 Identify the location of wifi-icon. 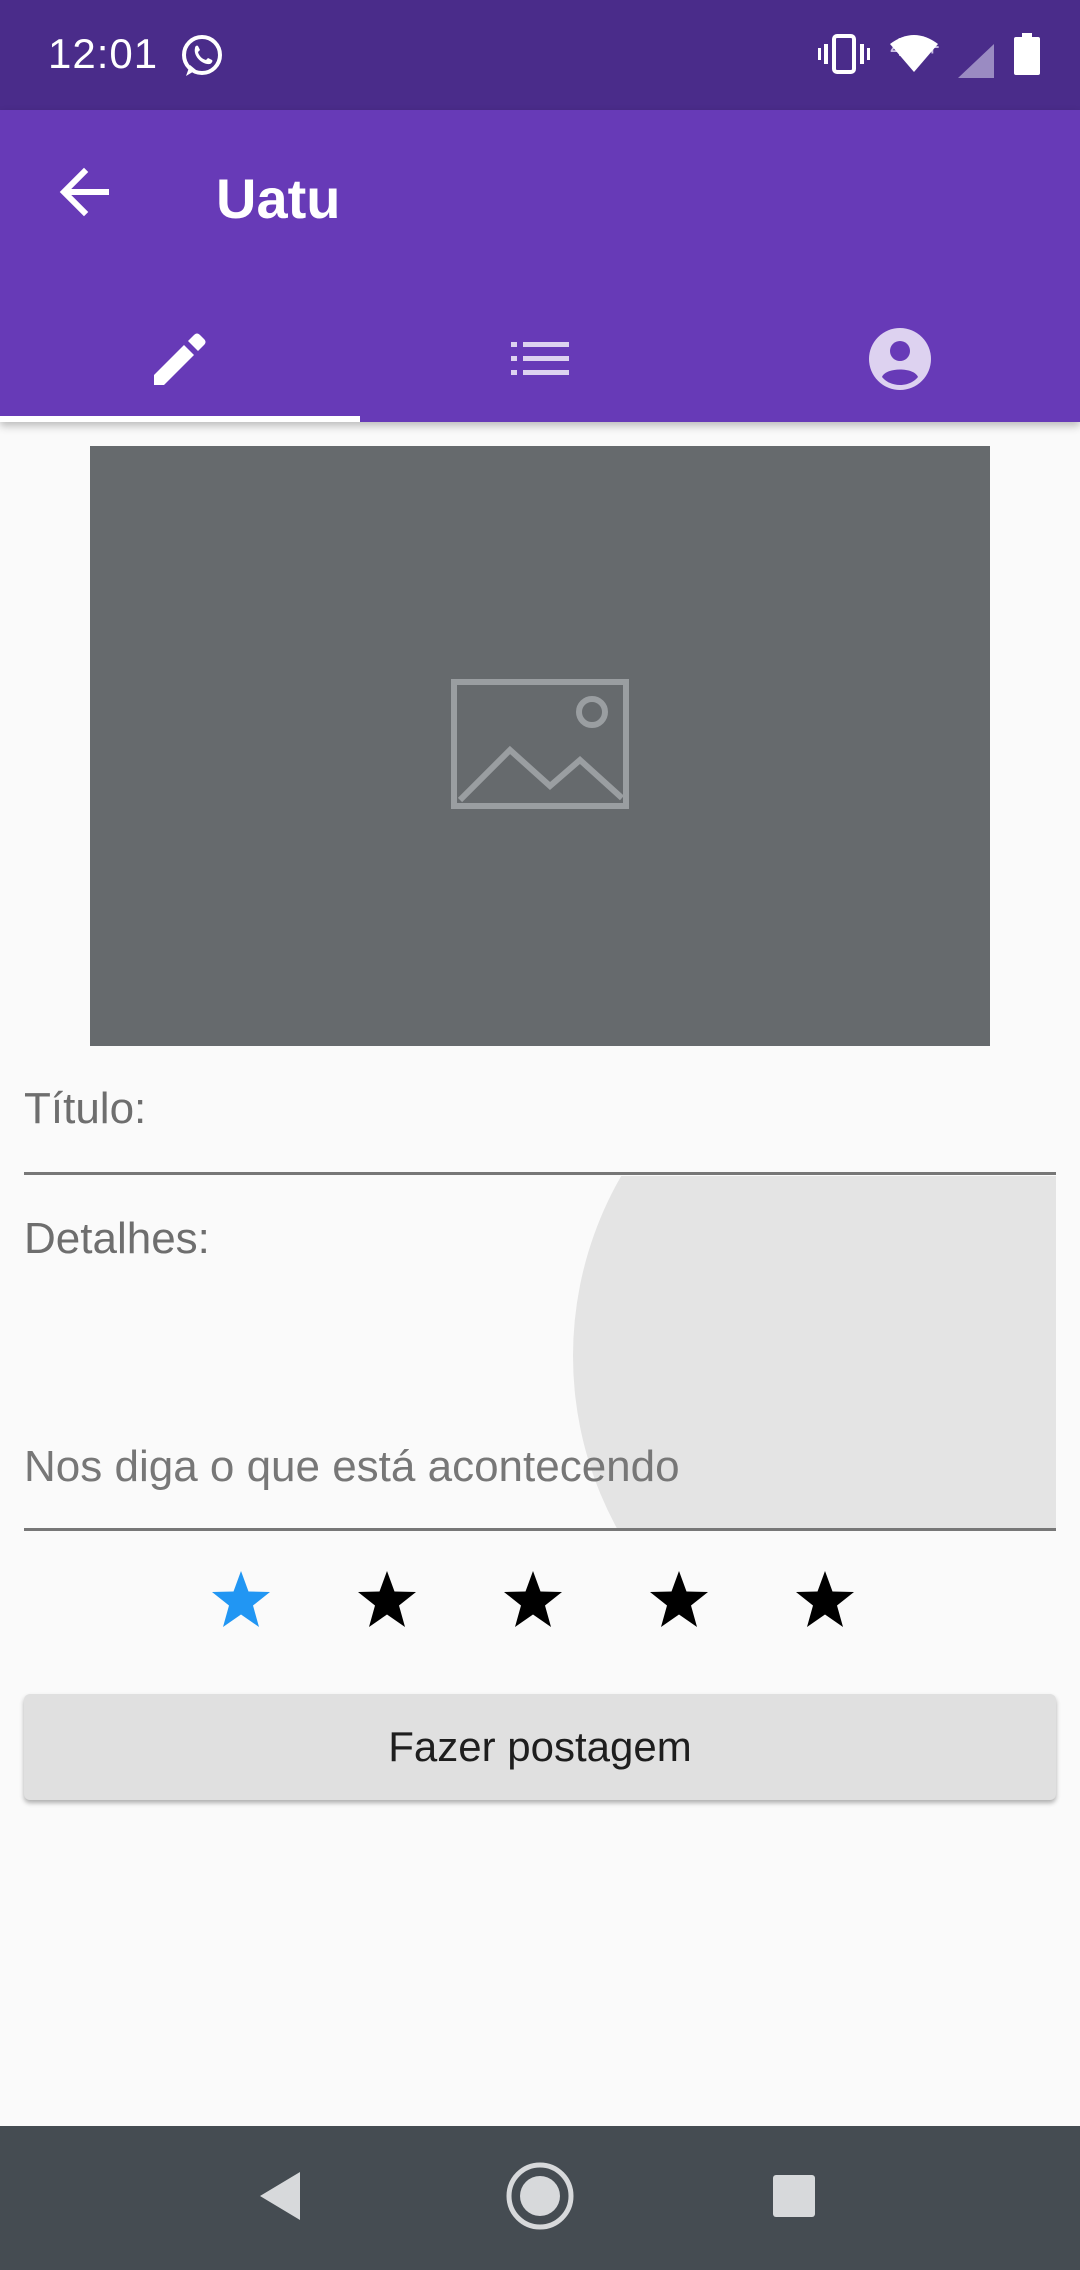
(914, 56).